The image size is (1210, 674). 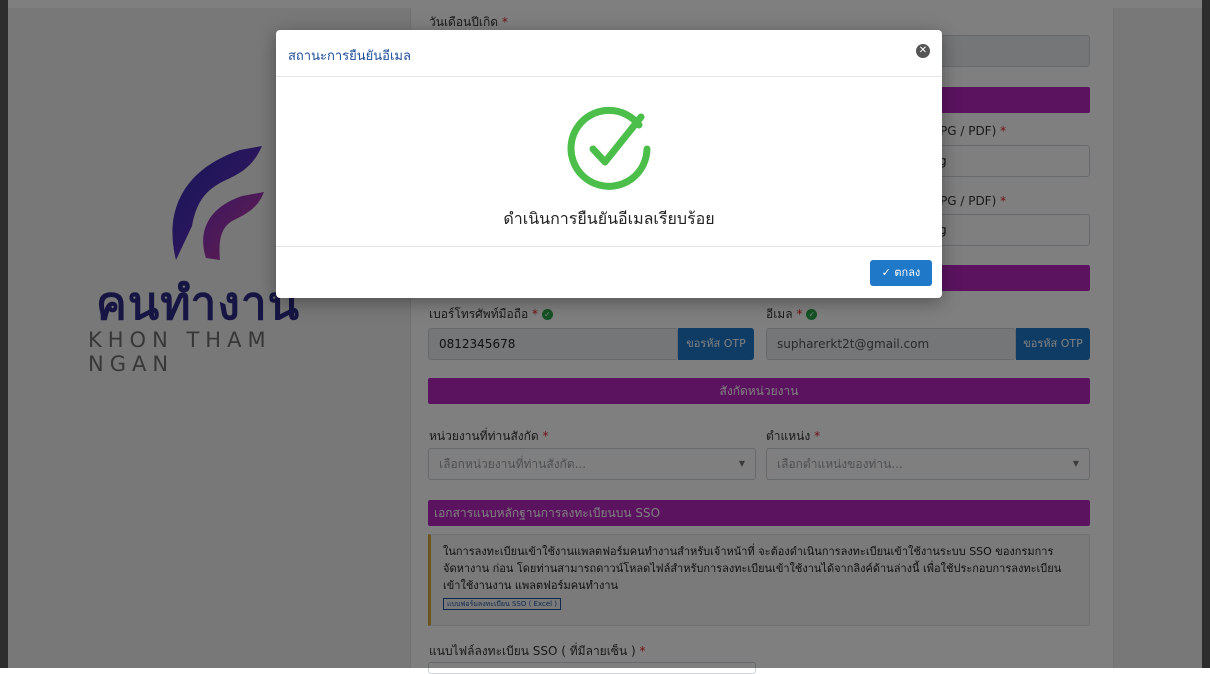 I want to click on dialog-body: ดำเนินการยืนยันอีเมลเรียบร้อย, so click(x=609, y=162).